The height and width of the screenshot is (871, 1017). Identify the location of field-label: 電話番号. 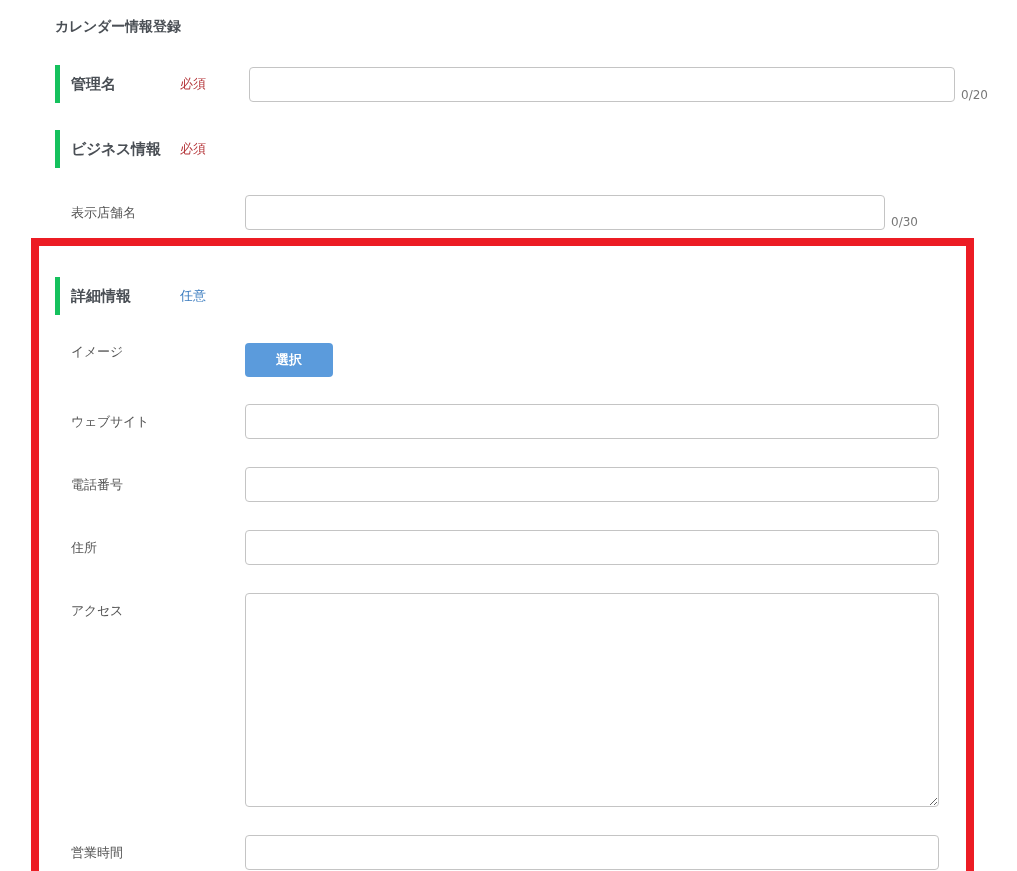
(97, 485).